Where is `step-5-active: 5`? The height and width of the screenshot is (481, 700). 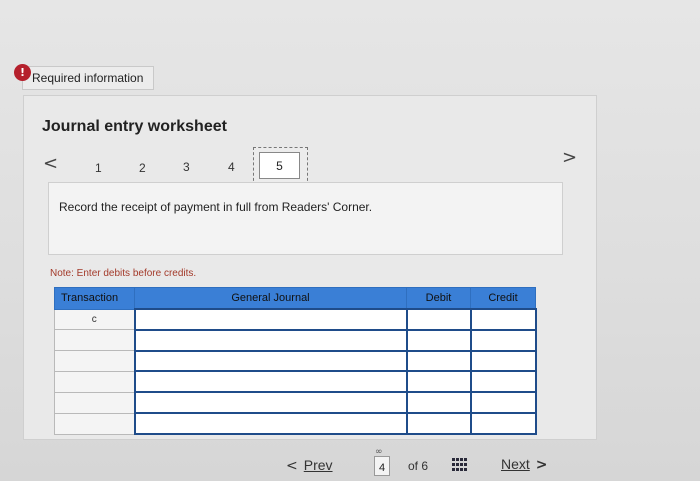
step-5-active: 5 is located at coordinates (280, 166).